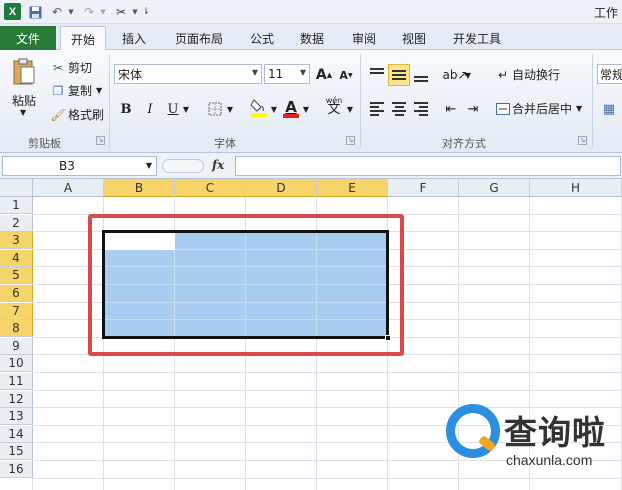  I want to click on alignment-launcher-icon: ↘, so click(582, 140).